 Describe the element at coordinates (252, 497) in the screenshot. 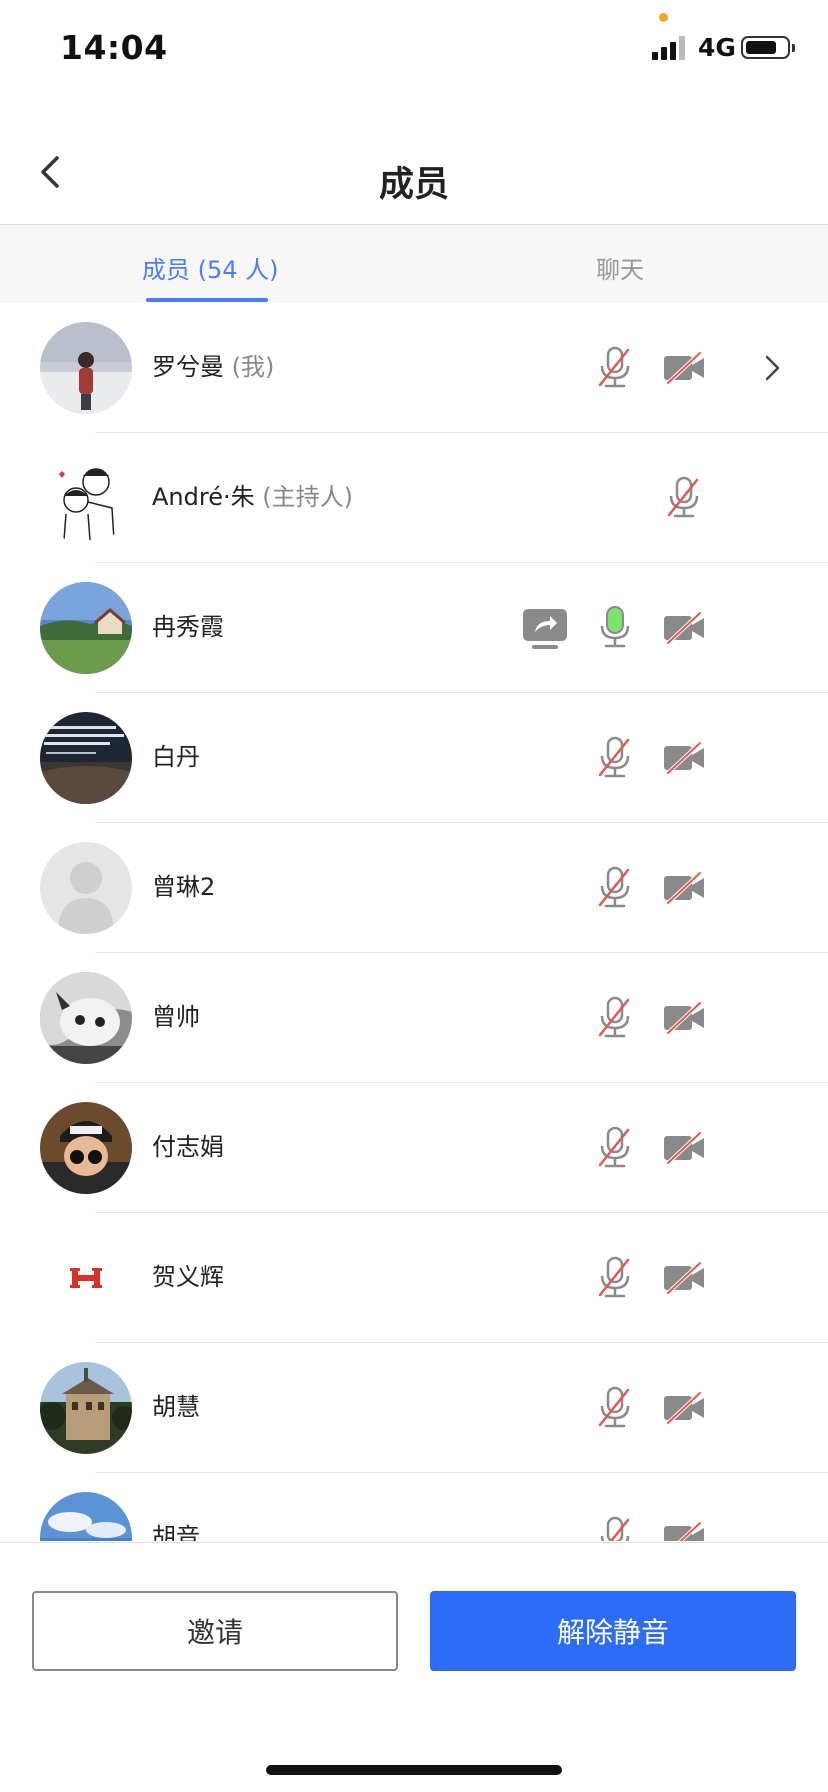

I see `member-name: André·朱 (主持人)` at that location.